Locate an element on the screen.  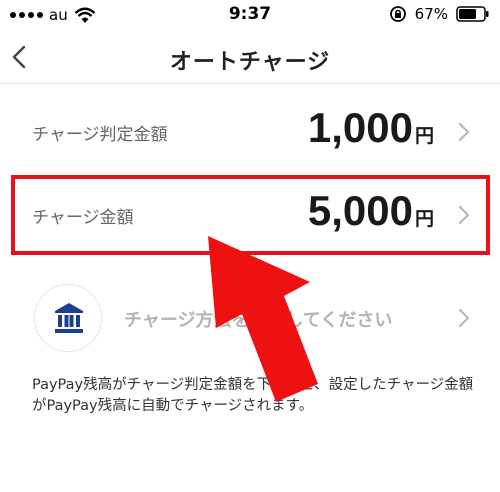
charge-threshold-label: チャージ判定金額 is located at coordinates (100, 135).